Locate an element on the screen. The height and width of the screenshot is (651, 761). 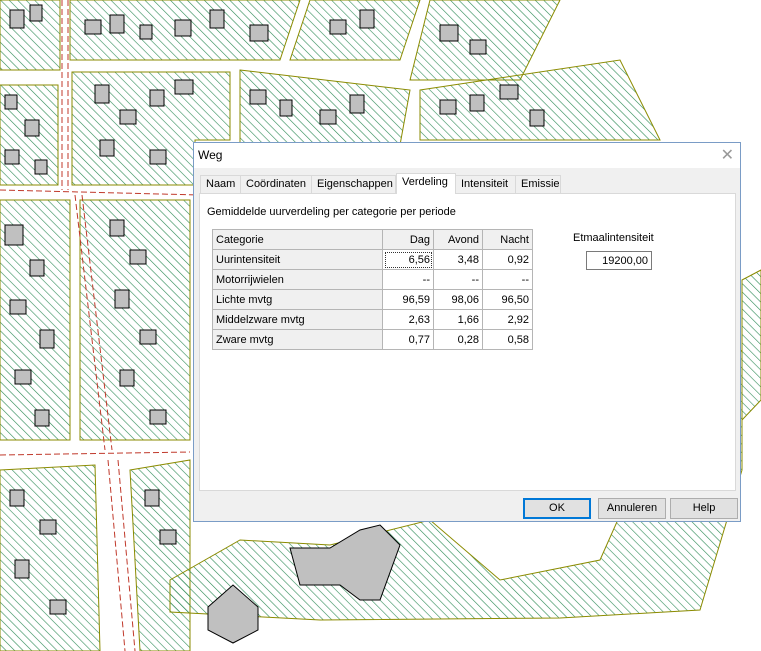
table-row: Motorrijwielen -- -- -- is located at coordinates (372, 279).